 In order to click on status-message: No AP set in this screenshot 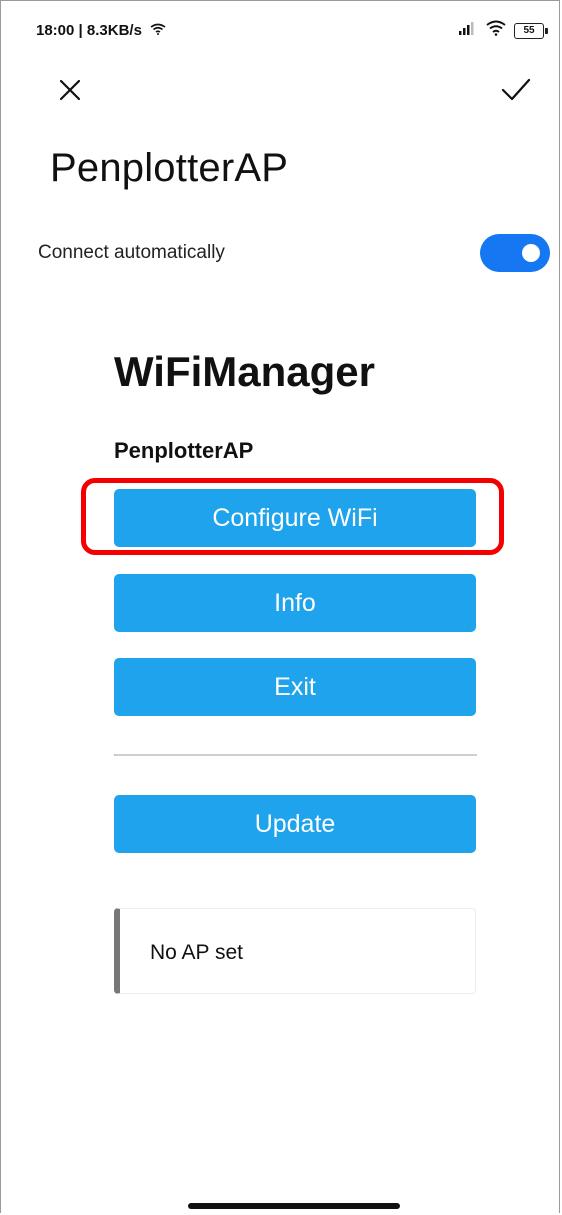, I will do `click(197, 952)`.